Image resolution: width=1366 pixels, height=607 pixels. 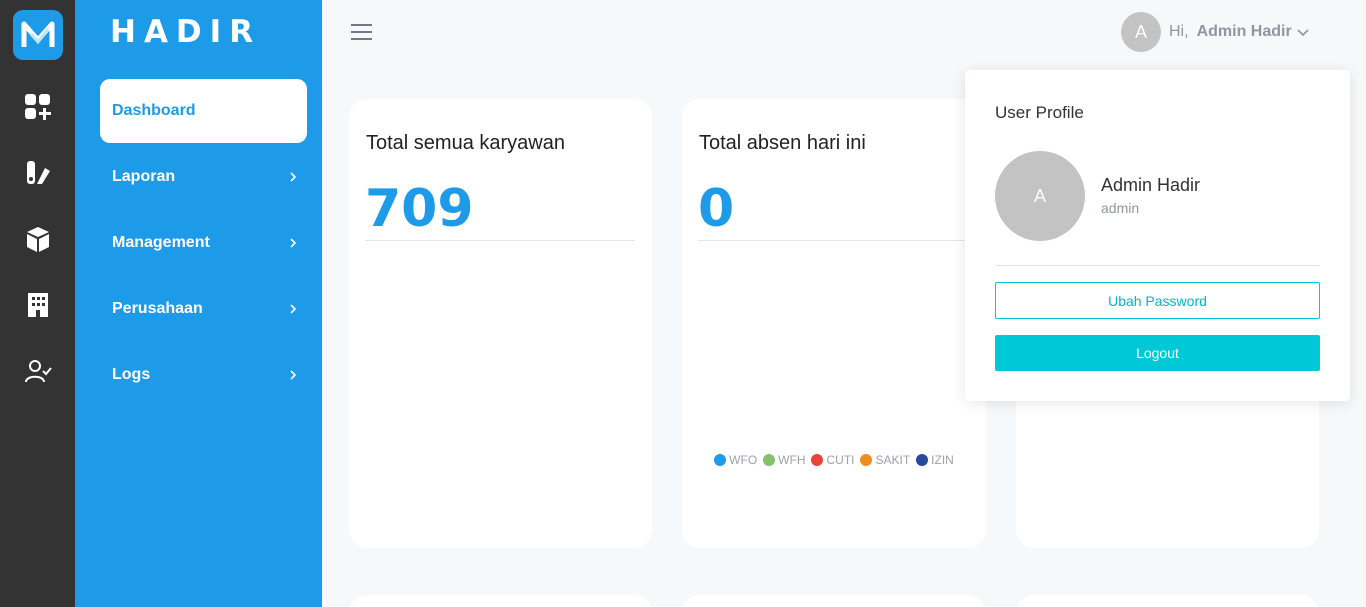 I want to click on icon-rail, so click(x=37, y=303).